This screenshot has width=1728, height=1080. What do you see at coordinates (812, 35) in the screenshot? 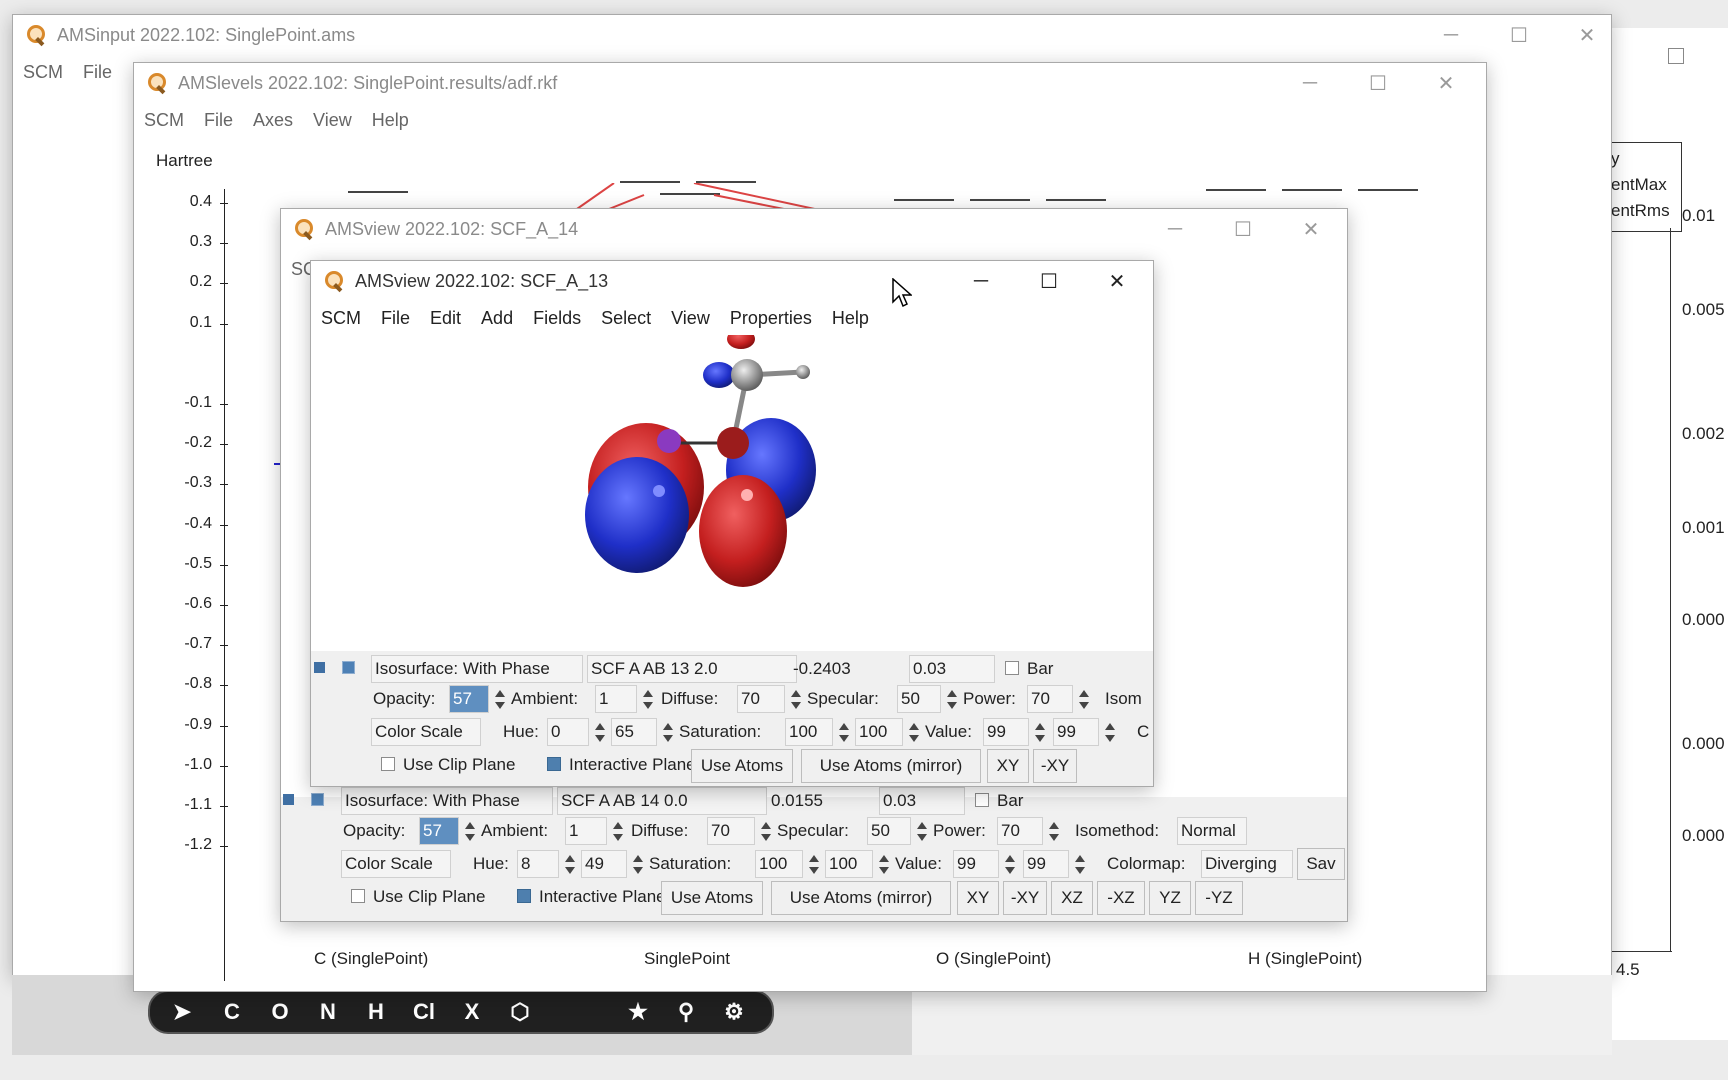
I see `amsinput-titlebar: AMSinput 2022.102: SinglePoint.ams` at bounding box center [812, 35].